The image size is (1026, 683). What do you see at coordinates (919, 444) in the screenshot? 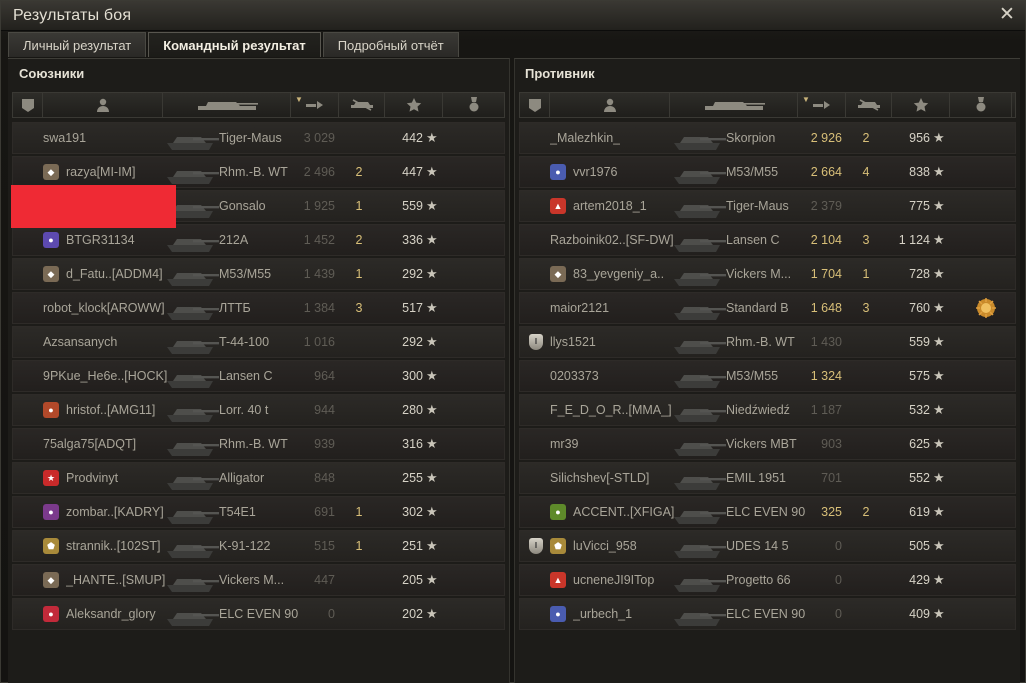
I see `xp-value: 625` at bounding box center [919, 444].